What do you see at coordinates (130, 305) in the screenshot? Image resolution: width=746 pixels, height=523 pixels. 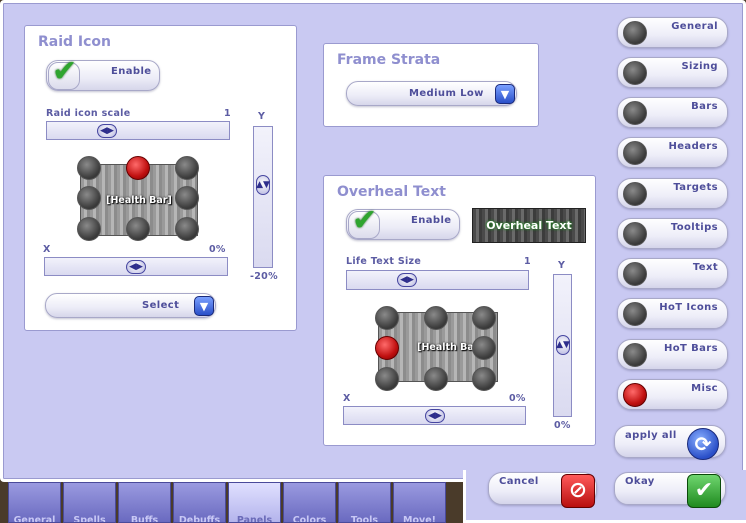 I see `raid-icon-select-dropdown: Select ▼` at bounding box center [130, 305].